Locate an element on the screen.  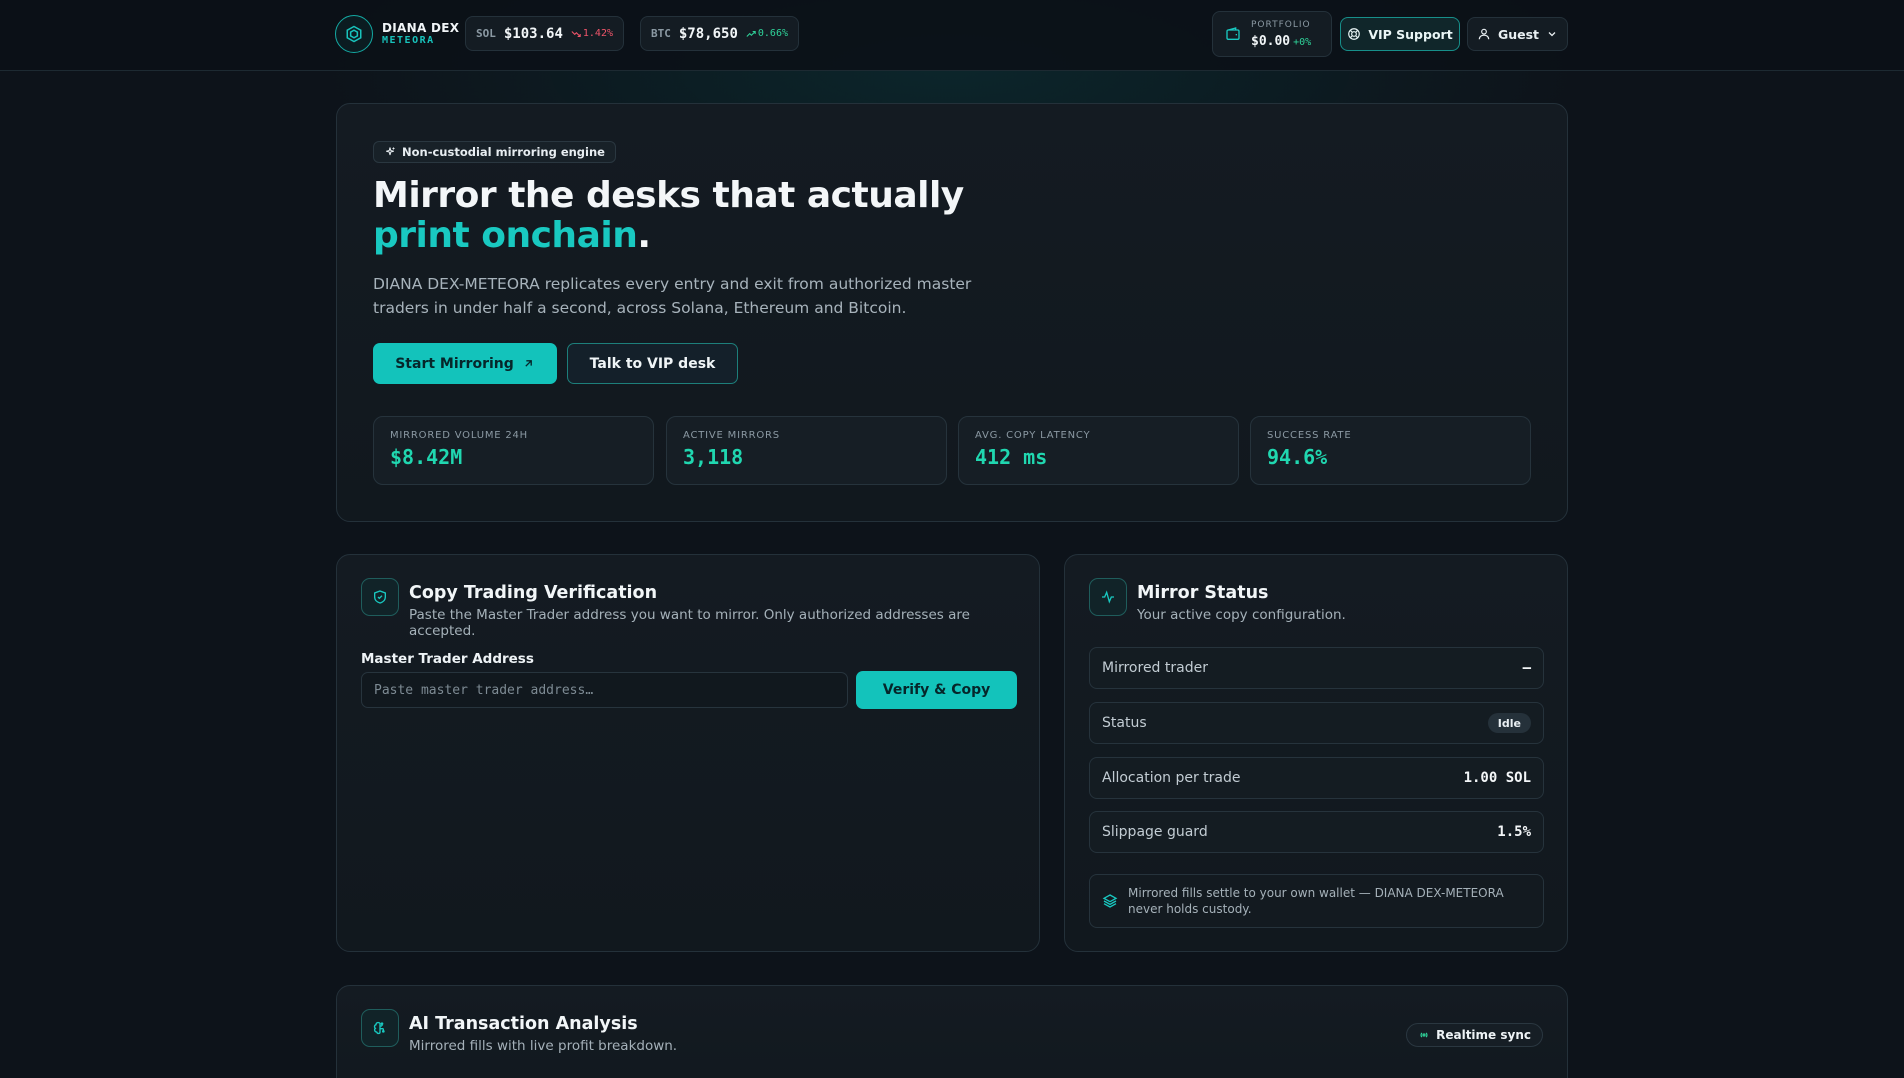
stat-label: MIRRORED VOLUME 24H is located at coordinates (459, 435).